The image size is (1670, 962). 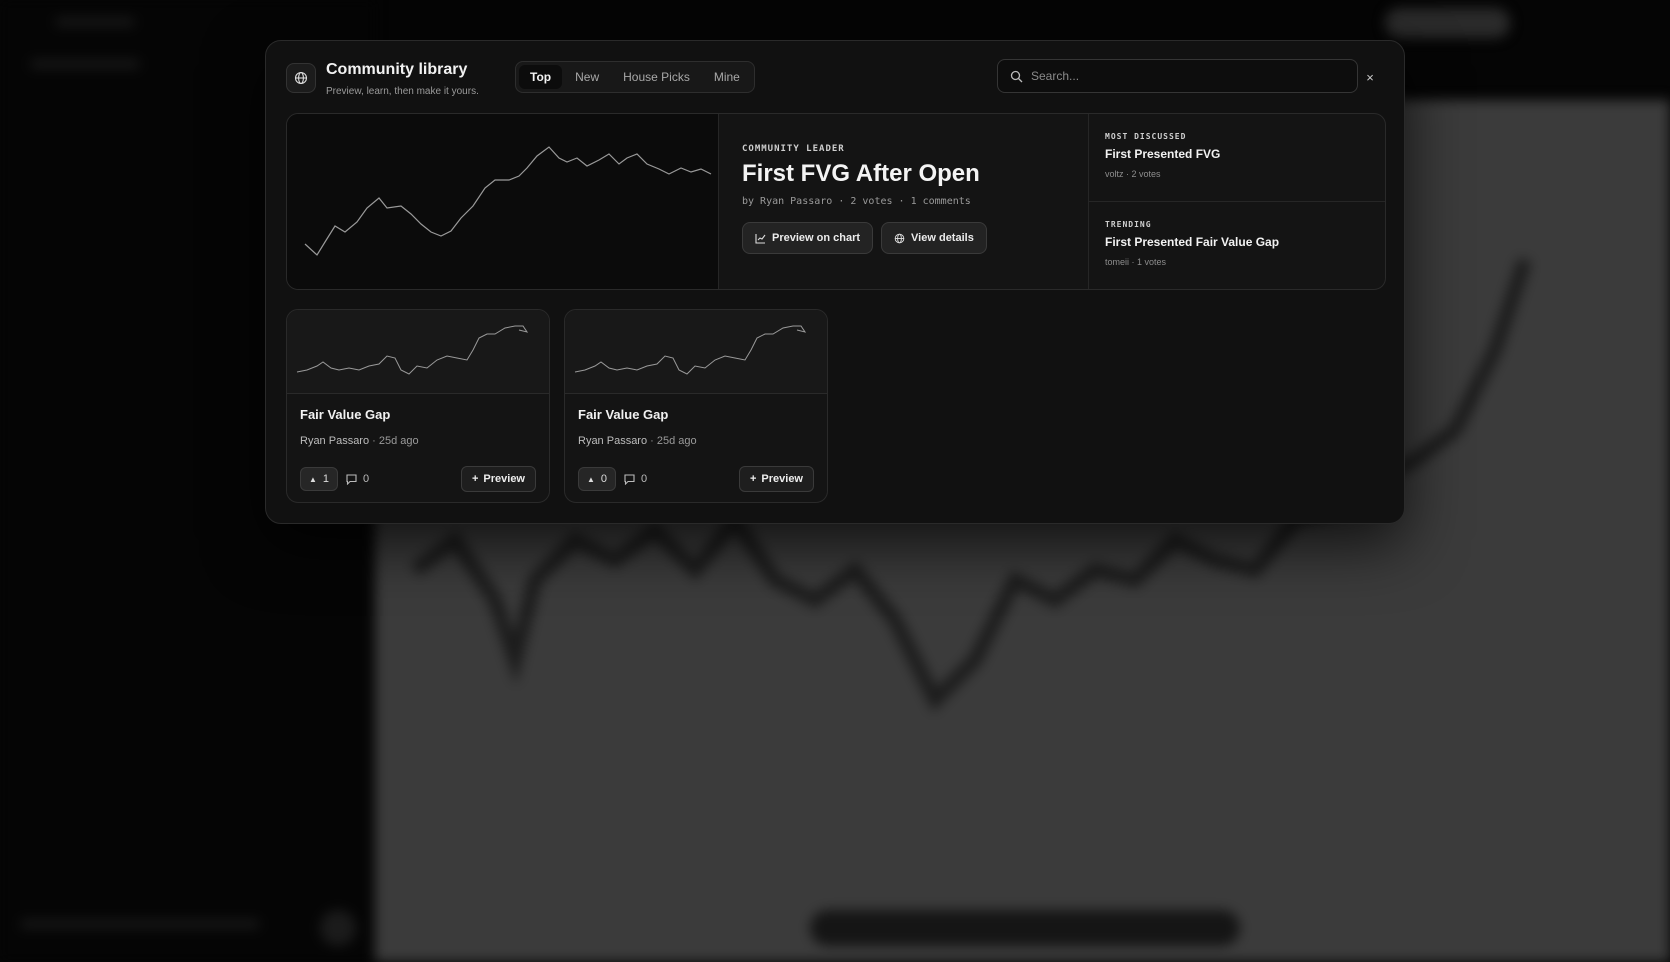 I want to click on dialog-title: Community library, so click(x=397, y=69).